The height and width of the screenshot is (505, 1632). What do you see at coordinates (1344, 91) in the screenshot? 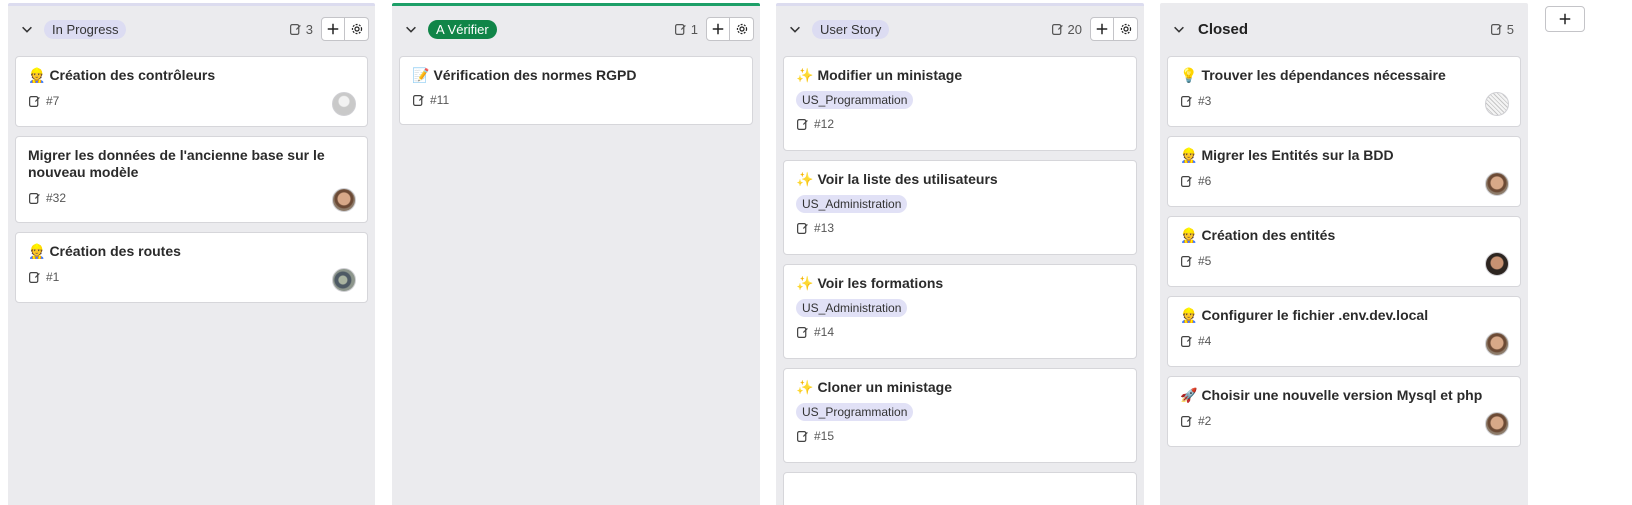
I see `issue-card: 💡 Trouver les dépendances nécessaire #3` at bounding box center [1344, 91].